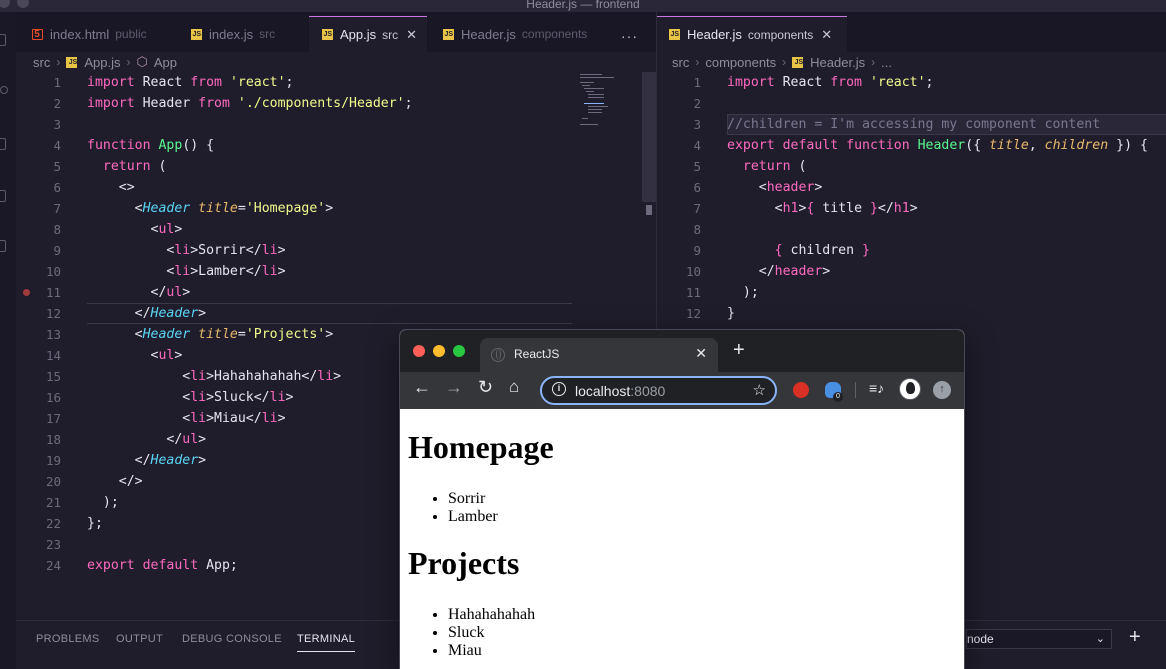  I want to click on line-number: 3, so click(57, 124).